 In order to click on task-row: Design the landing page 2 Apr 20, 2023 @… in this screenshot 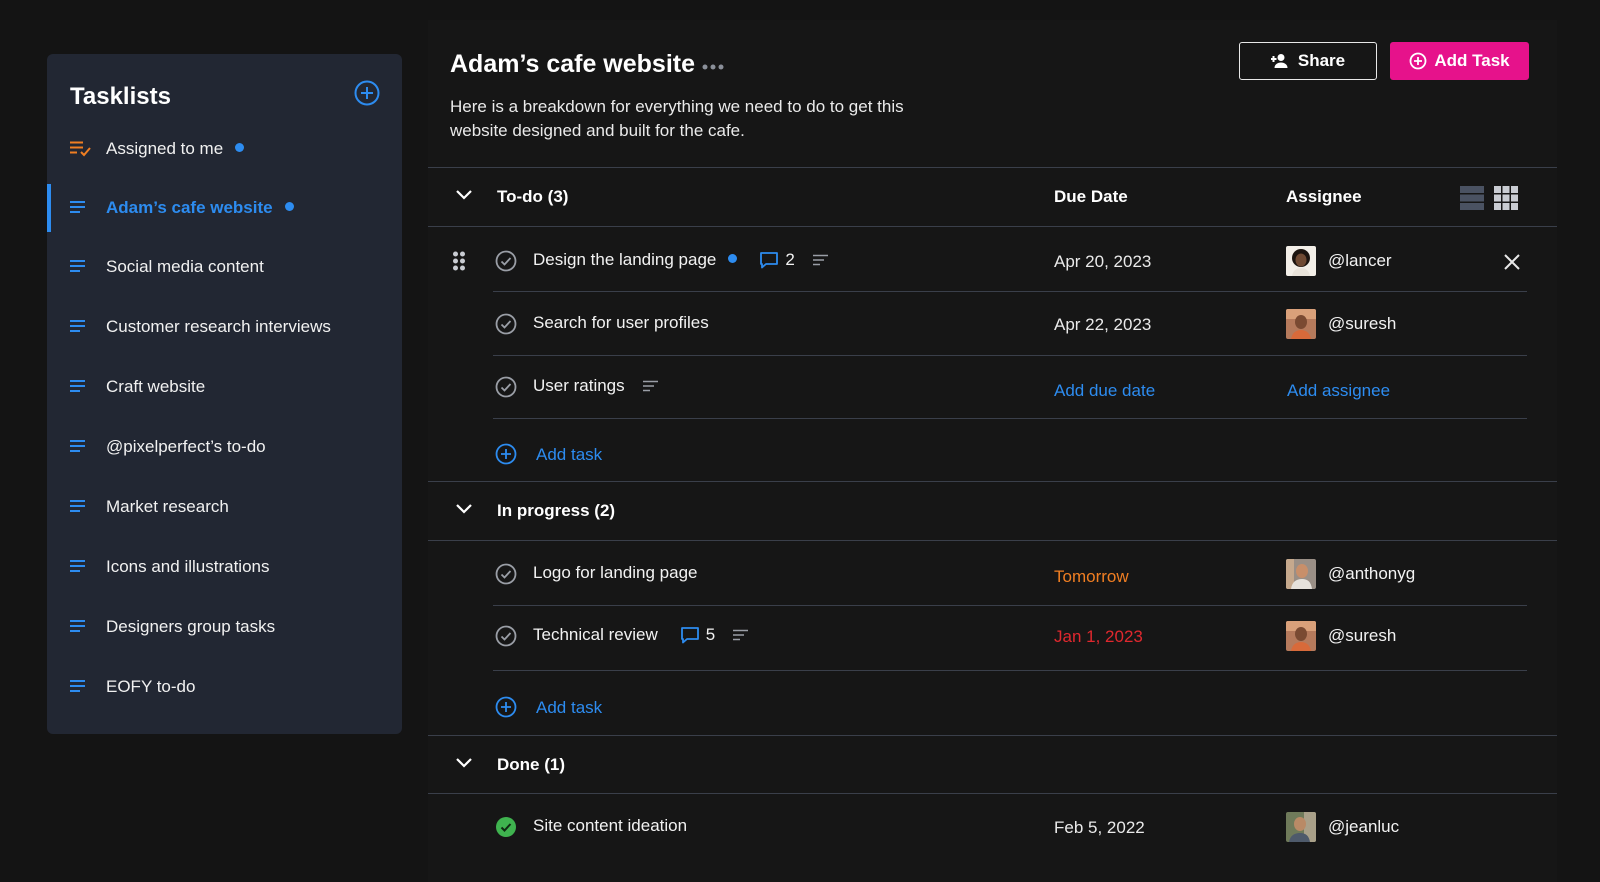, I will do `click(992, 260)`.